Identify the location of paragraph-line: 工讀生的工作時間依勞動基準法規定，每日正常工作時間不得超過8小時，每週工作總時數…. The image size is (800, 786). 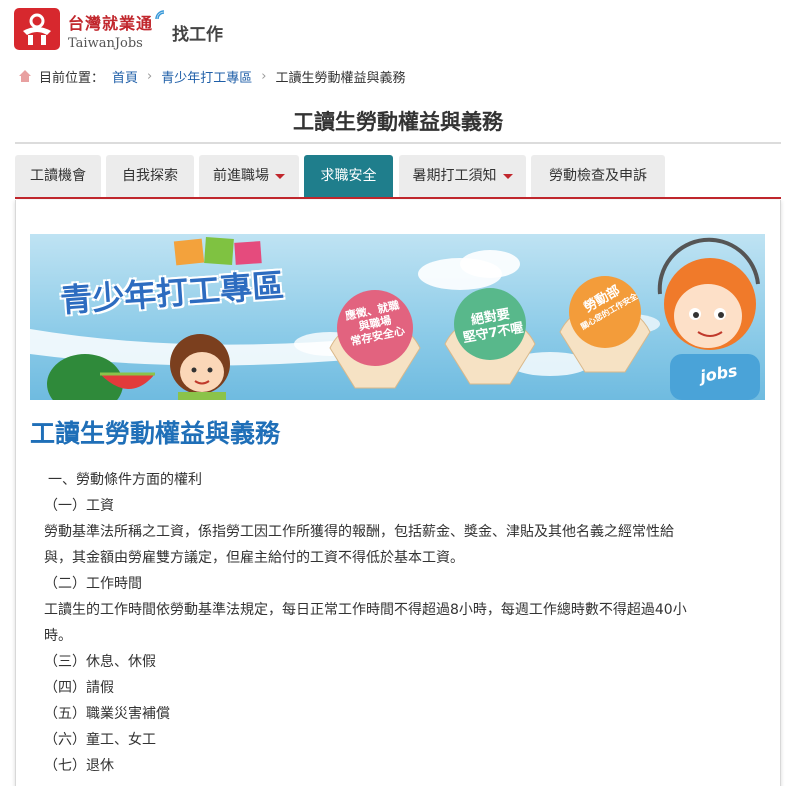
(365, 610).